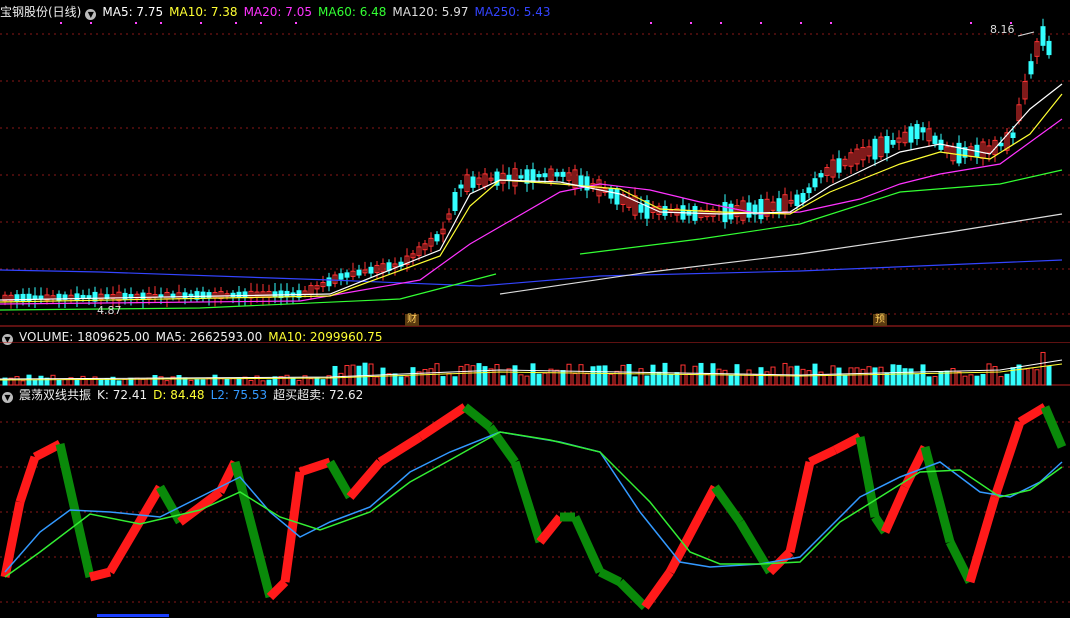 The width and height of the screenshot is (1070, 618). Describe the element at coordinates (109, 310) in the screenshot. I see `min-price-label: 4.87` at that location.